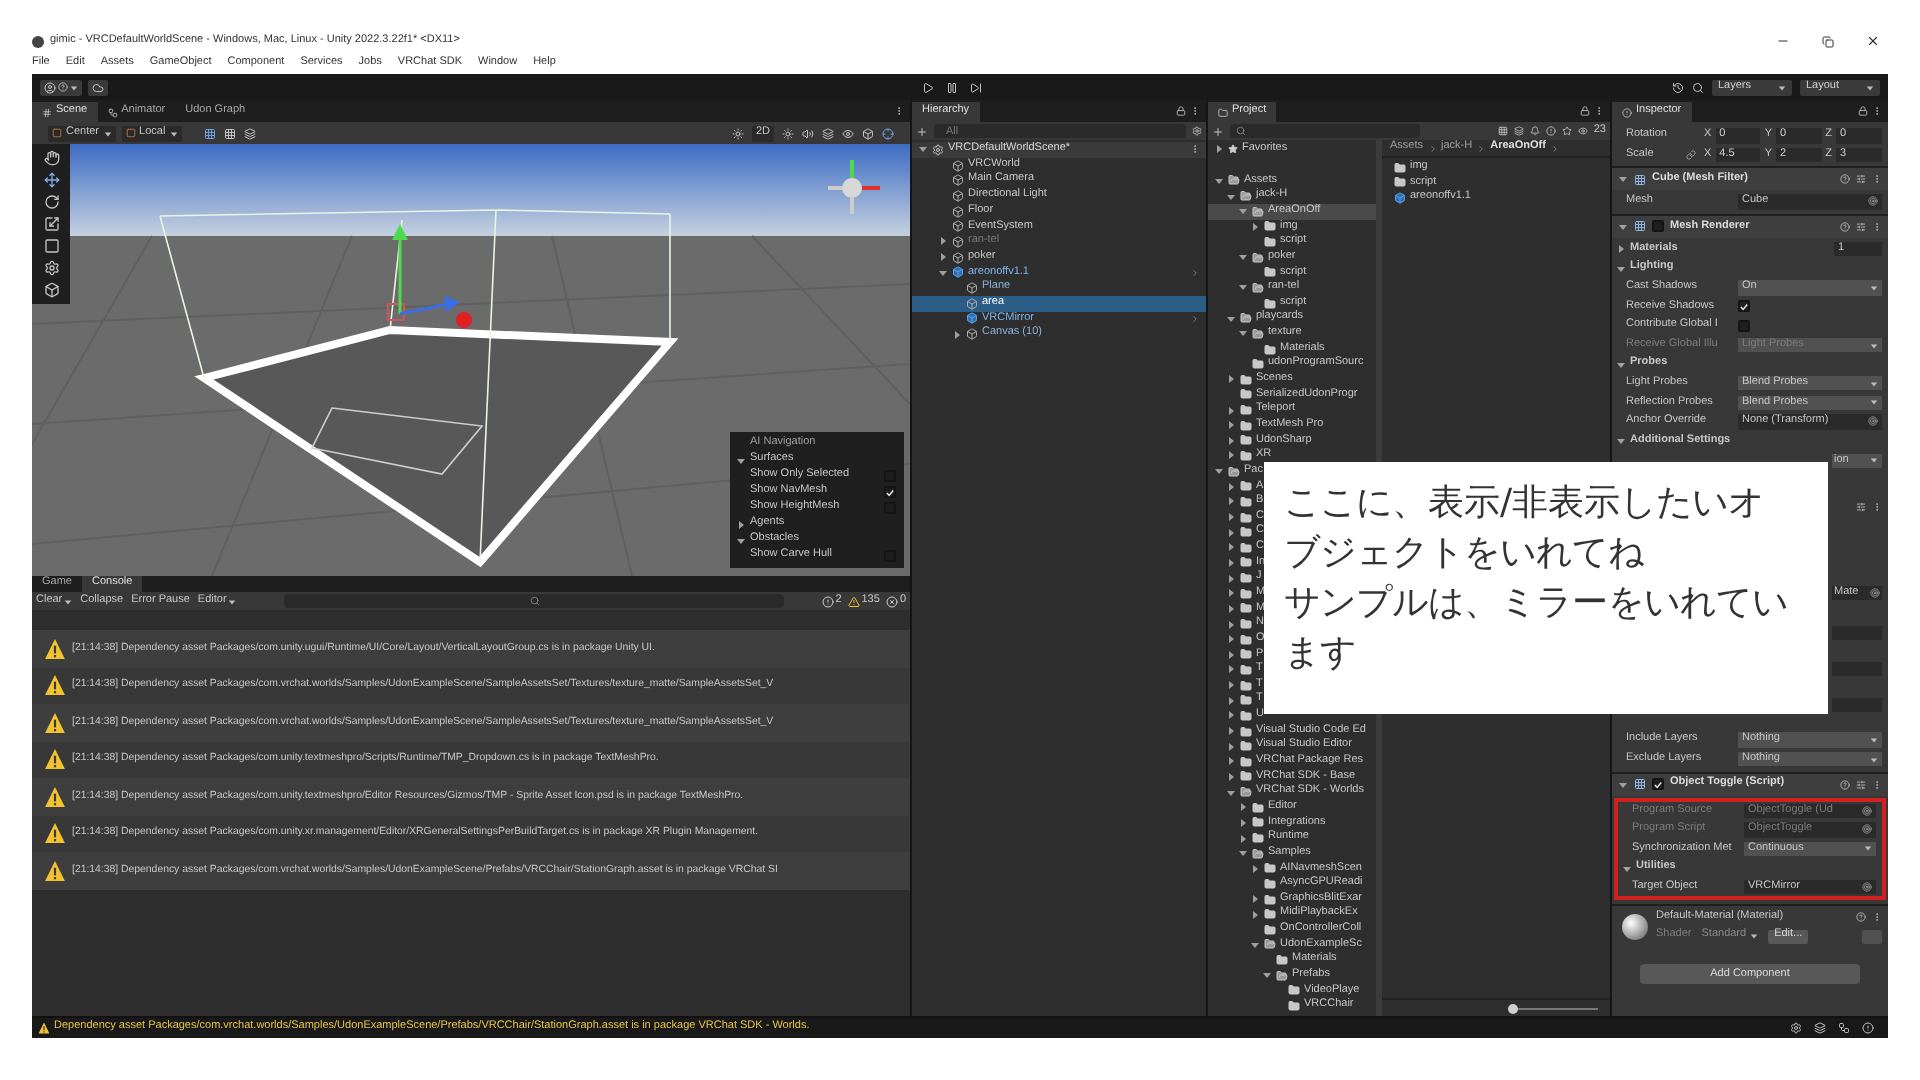  What do you see at coordinates (1783, 41) in the screenshot?
I see `minimize-icon` at bounding box center [1783, 41].